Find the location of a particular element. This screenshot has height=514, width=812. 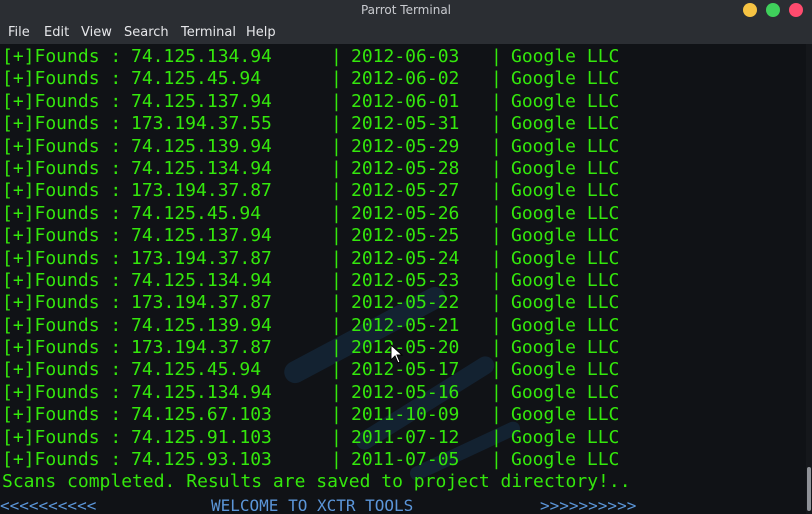

scan-date: 2012-05-28 is located at coordinates (405, 168).